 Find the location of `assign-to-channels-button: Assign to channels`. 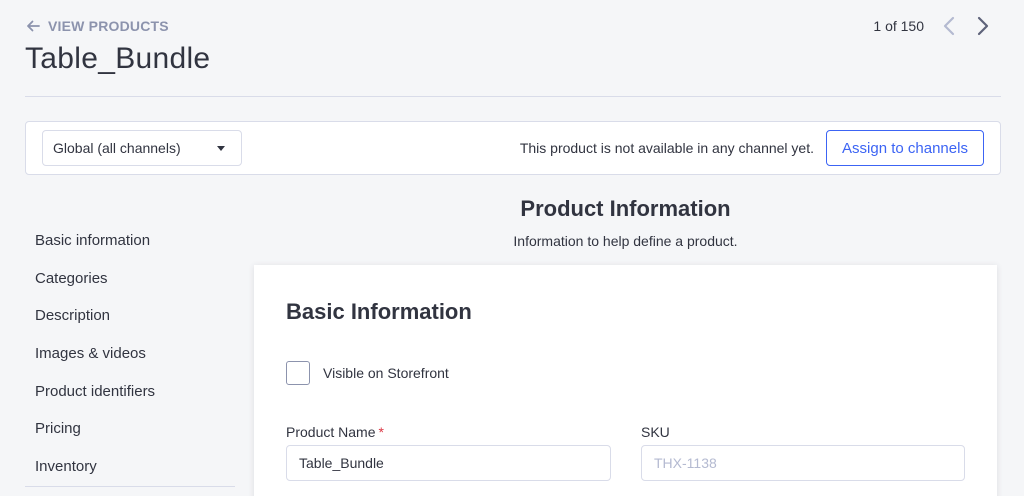

assign-to-channels-button: Assign to channels is located at coordinates (905, 148).